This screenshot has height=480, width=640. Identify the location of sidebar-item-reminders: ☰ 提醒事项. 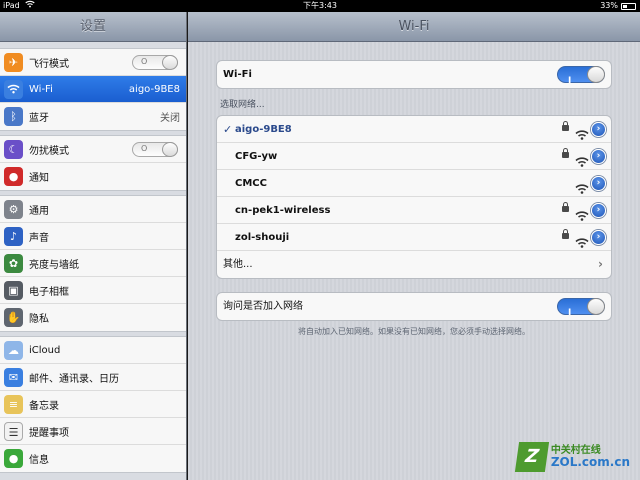
(93, 431).